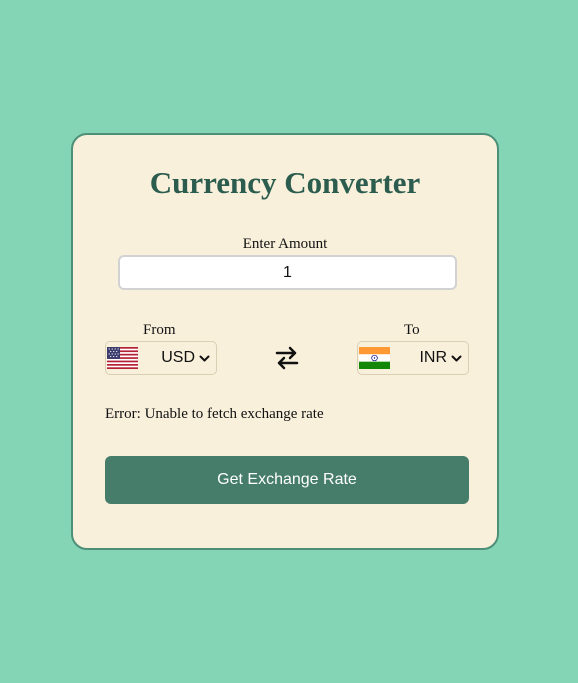 Image resolution: width=578 pixels, height=683 pixels. What do you see at coordinates (287, 480) in the screenshot?
I see `get-exchange-rate-button: Get Exchange Rate` at bounding box center [287, 480].